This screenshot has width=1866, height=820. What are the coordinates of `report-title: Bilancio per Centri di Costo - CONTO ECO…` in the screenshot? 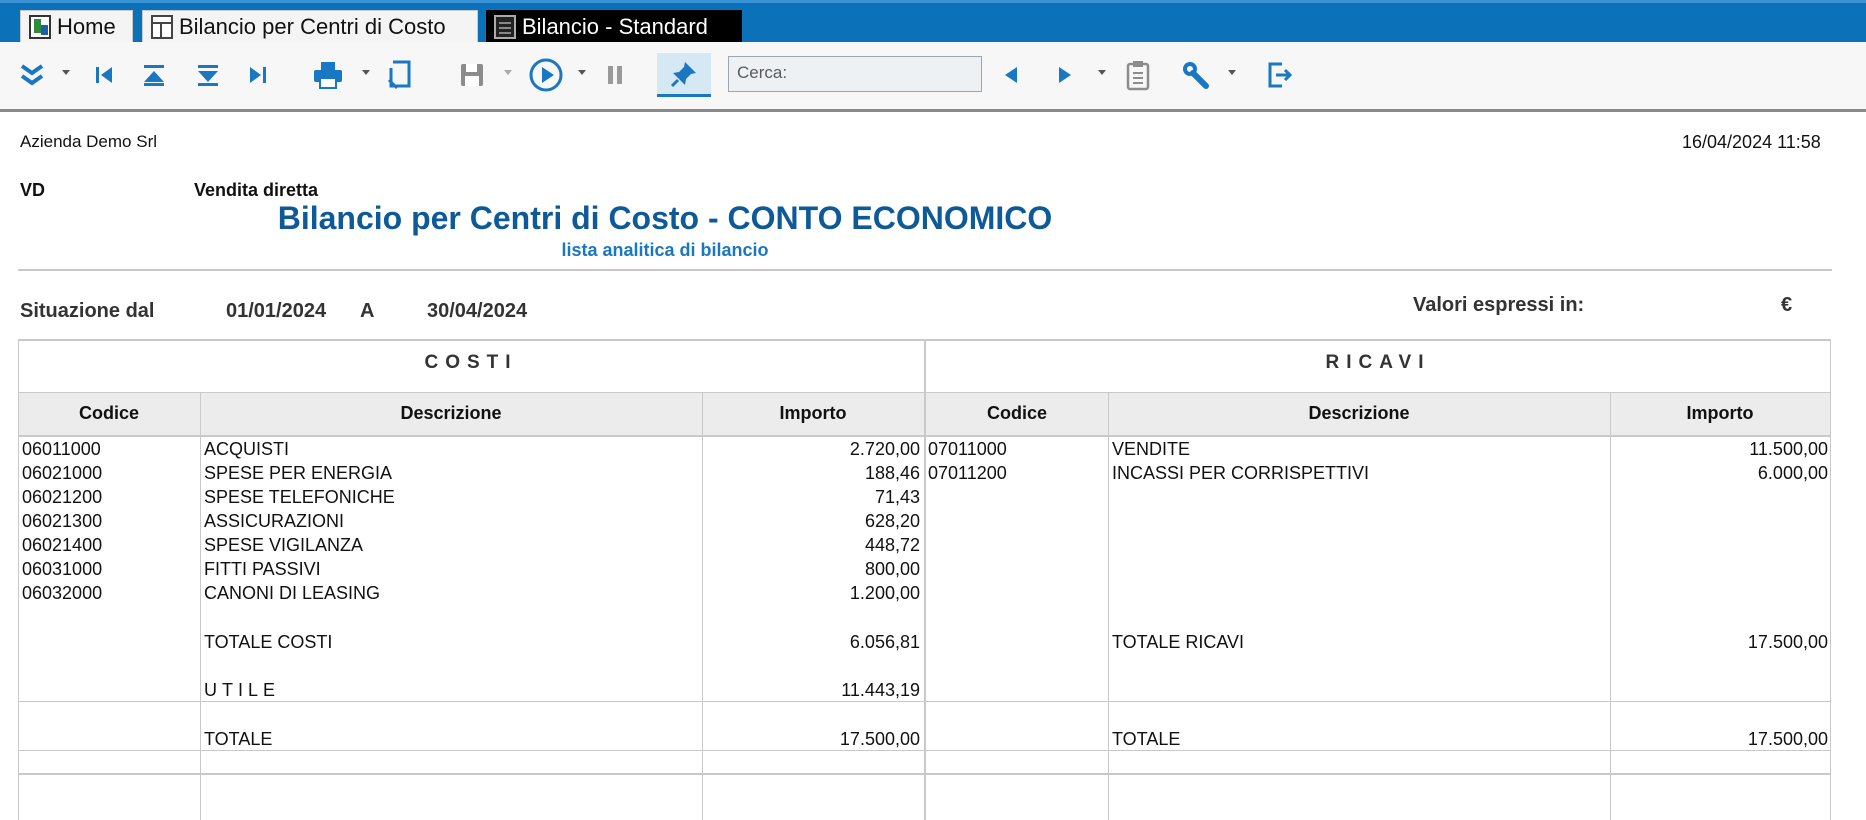 It's located at (665, 218).